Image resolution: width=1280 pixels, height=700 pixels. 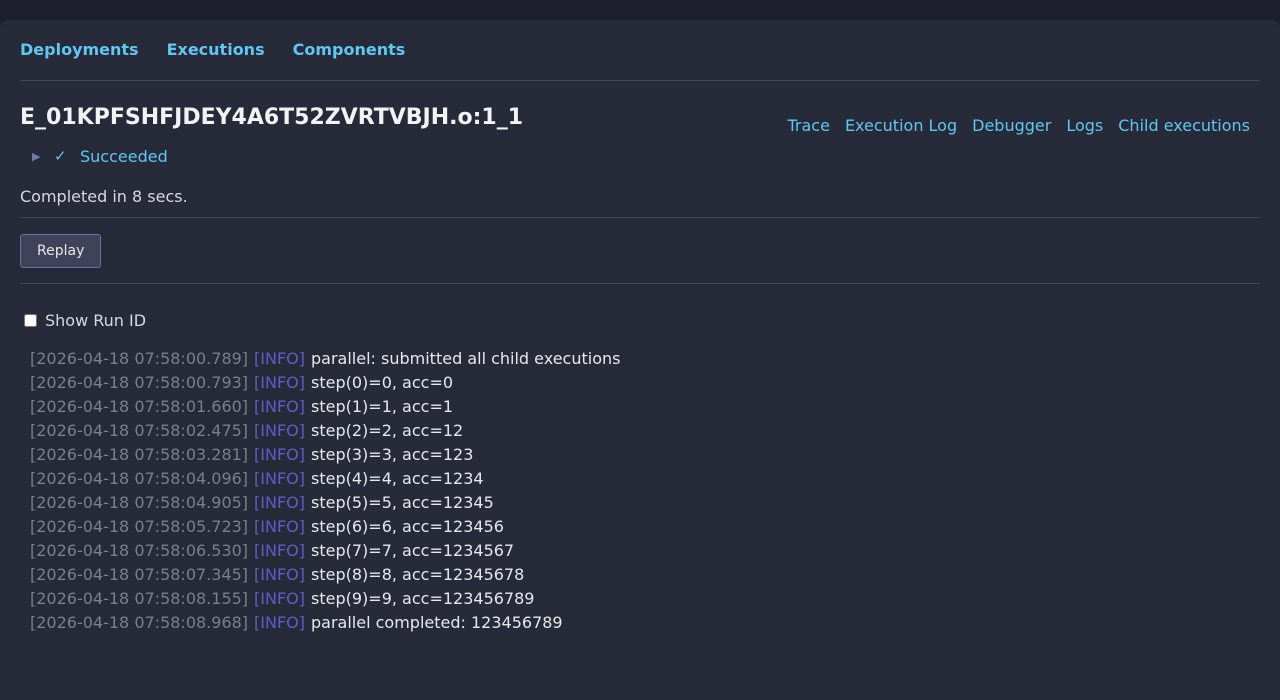 What do you see at coordinates (139, 526) in the screenshot?
I see `log-timestamp: [2026-04-18 07:58:05.723]` at bounding box center [139, 526].